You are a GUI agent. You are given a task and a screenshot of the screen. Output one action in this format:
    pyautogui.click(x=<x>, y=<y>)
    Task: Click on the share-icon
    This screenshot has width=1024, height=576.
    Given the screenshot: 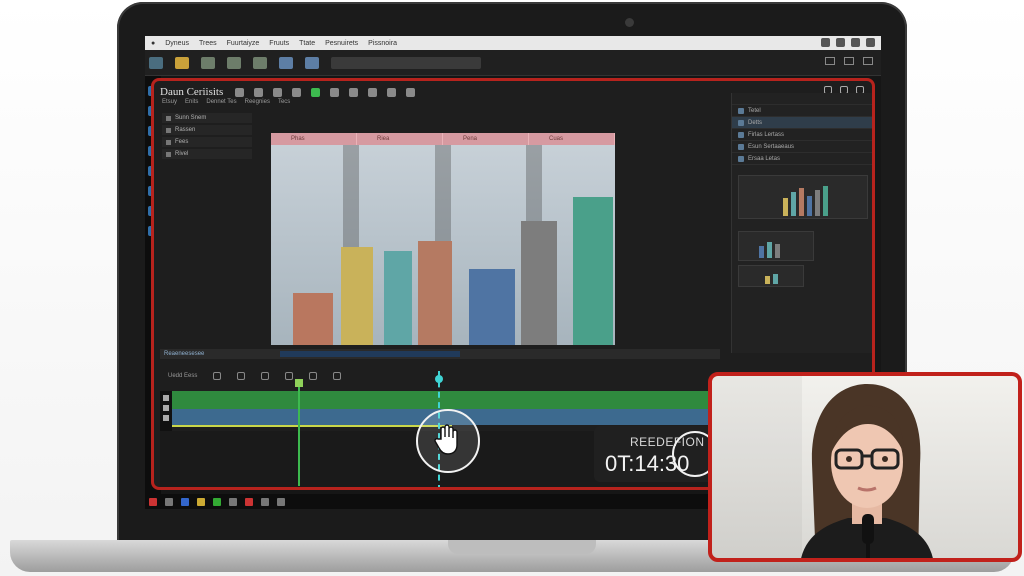 What is the action you would take?
    pyautogui.click(x=286, y=62)
    